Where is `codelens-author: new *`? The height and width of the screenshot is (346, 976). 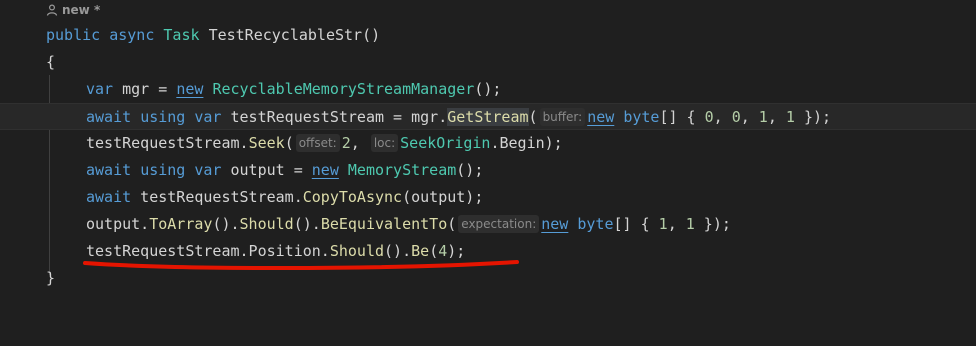 codelens-author: new * is located at coordinates (73, 10).